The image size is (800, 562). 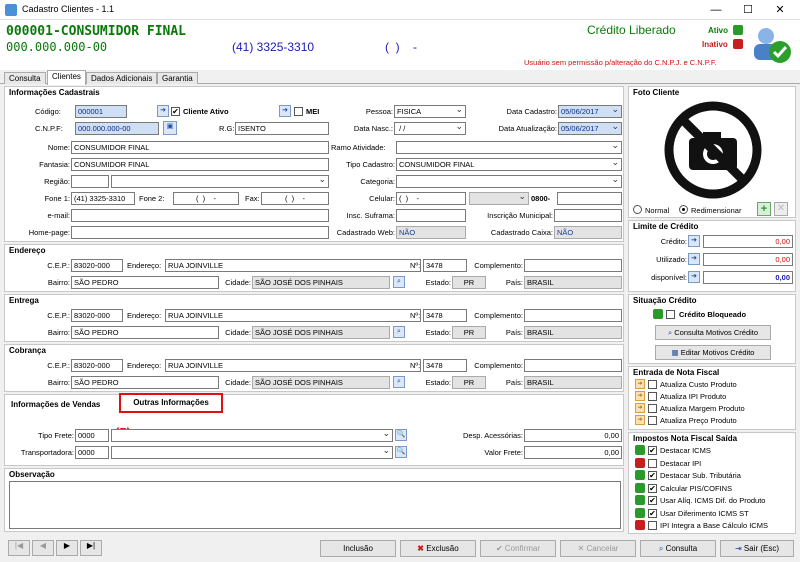 I want to click on sair-button: ⇥ Sair (Esc), so click(x=757, y=548).